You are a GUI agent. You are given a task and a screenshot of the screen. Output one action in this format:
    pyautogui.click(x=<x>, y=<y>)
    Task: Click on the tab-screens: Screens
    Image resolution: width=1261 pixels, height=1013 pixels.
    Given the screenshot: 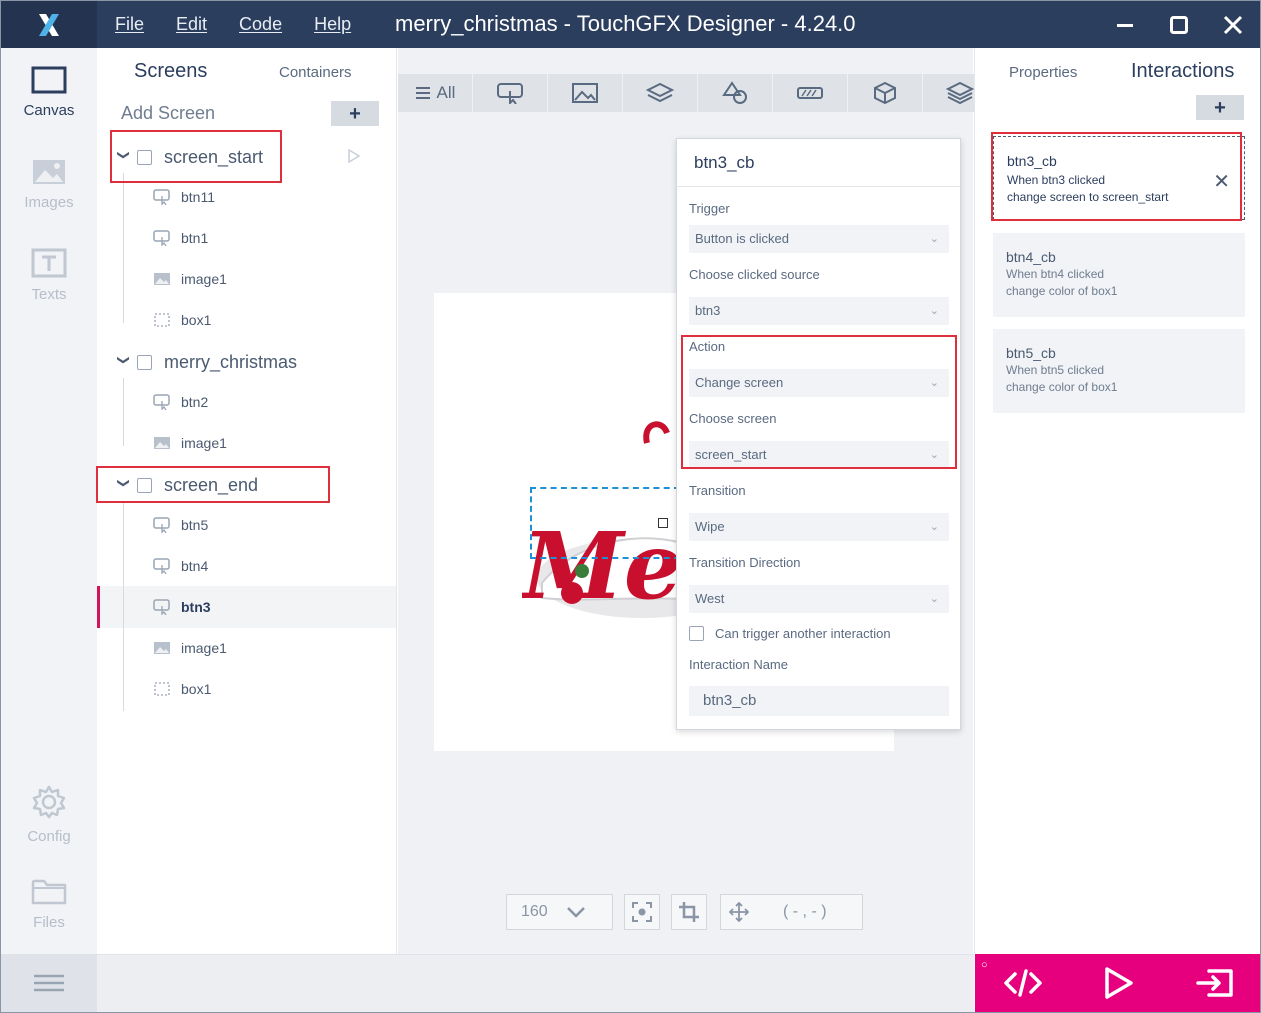 What is the action you would take?
    pyautogui.click(x=170, y=71)
    